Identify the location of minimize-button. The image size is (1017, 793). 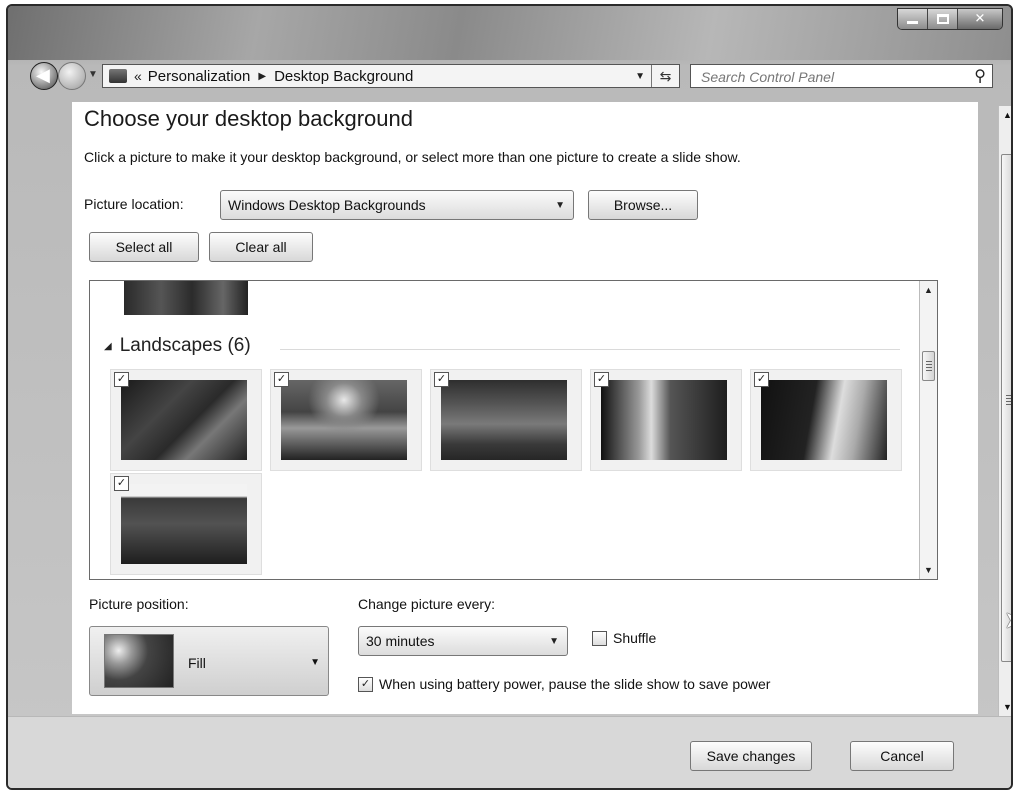
(913, 19).